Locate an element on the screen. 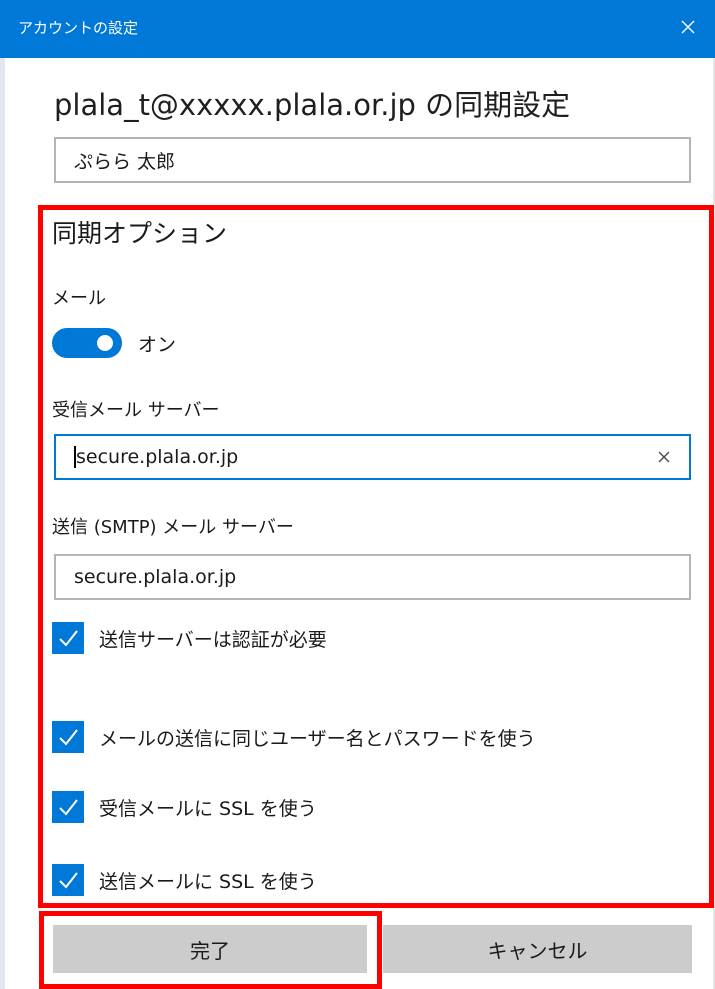 The width and height of the screenshot is (715, 989). outgoing-server-value: secure.plala.or.jp is located at coordinates (155, 577).